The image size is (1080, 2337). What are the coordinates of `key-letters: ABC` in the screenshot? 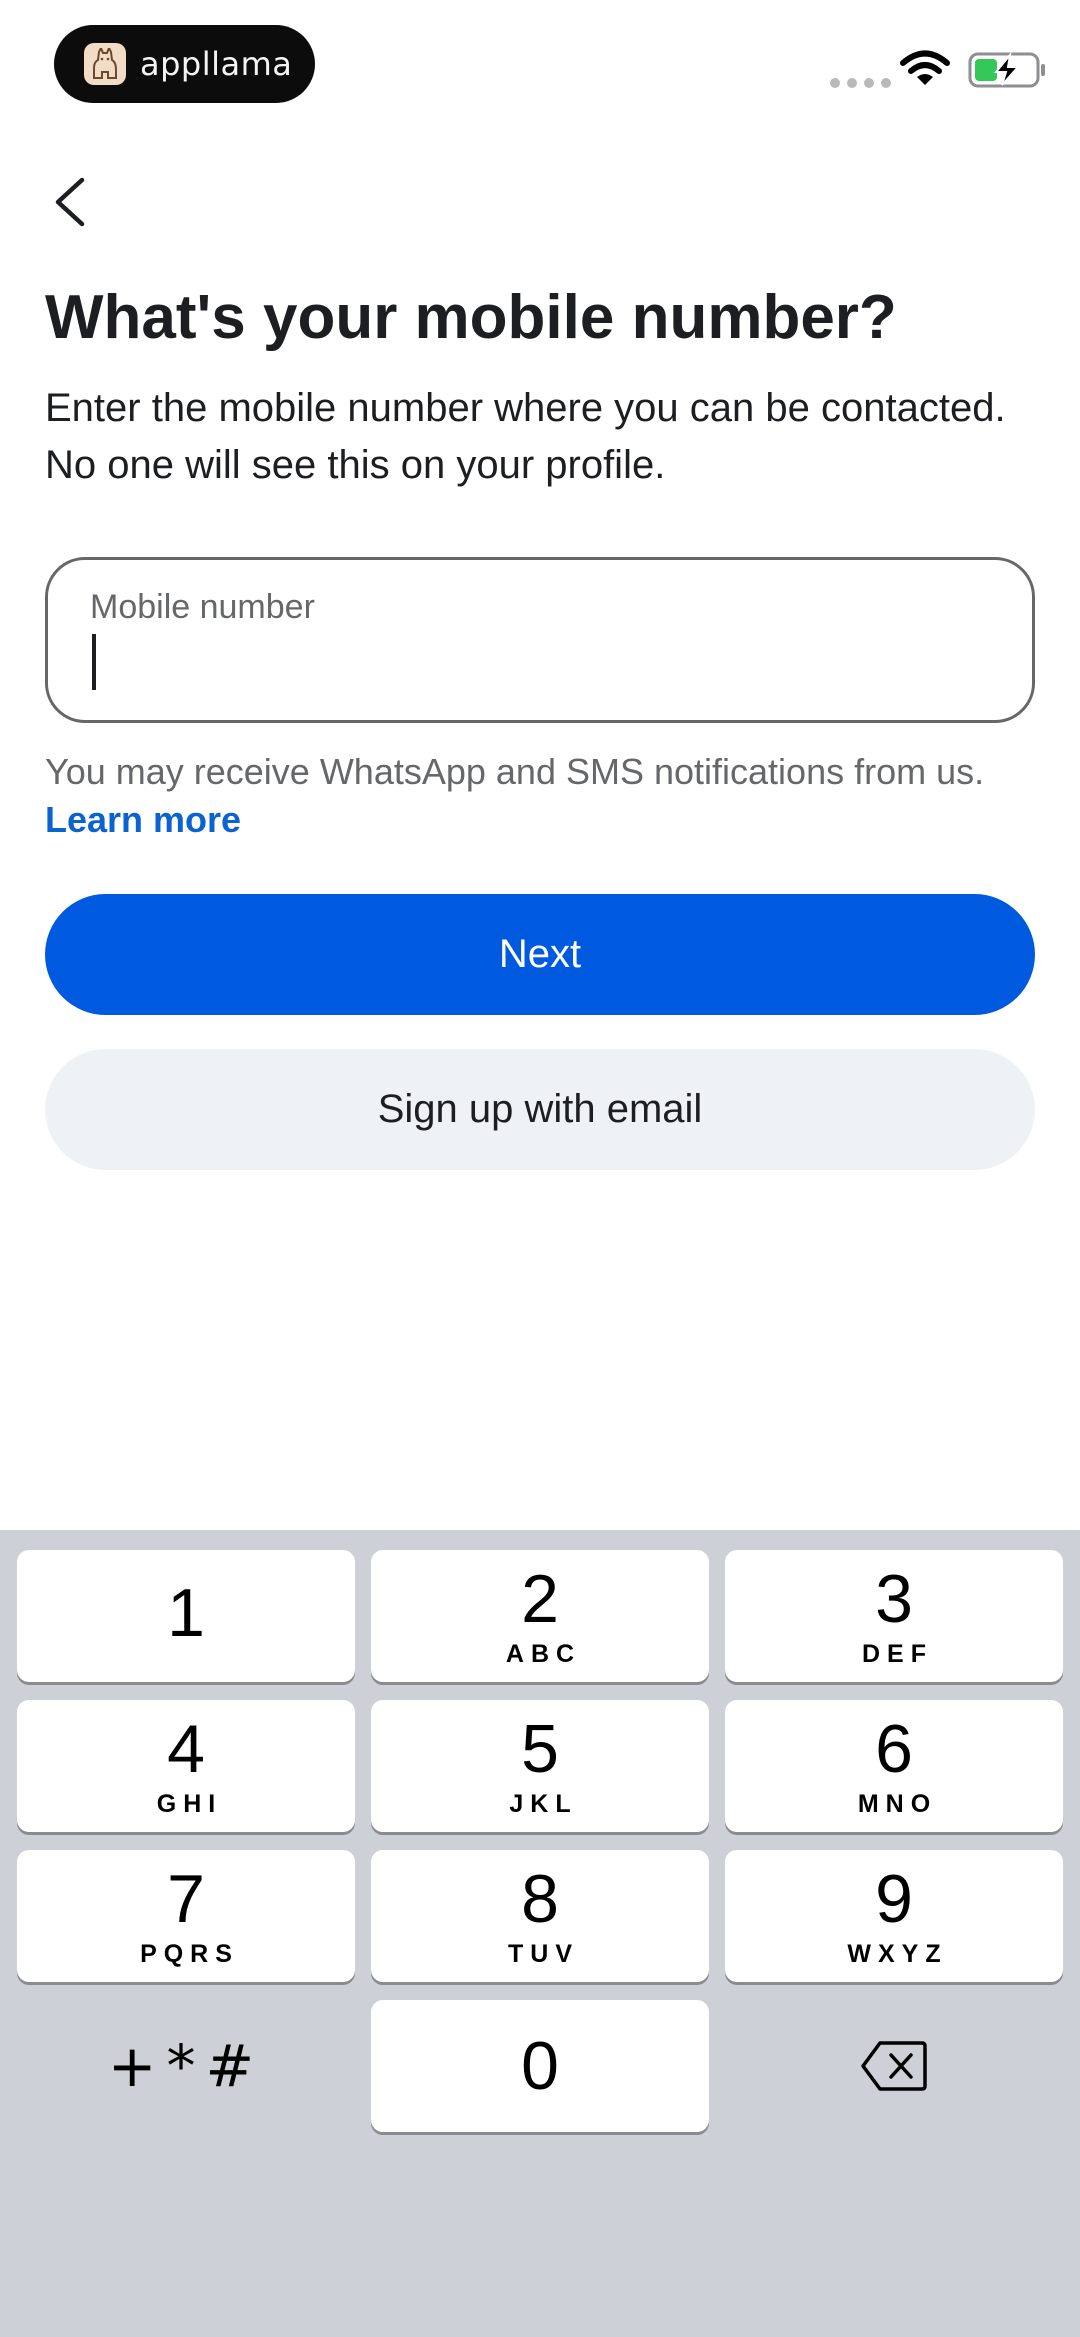 It's located at (543, 1653).